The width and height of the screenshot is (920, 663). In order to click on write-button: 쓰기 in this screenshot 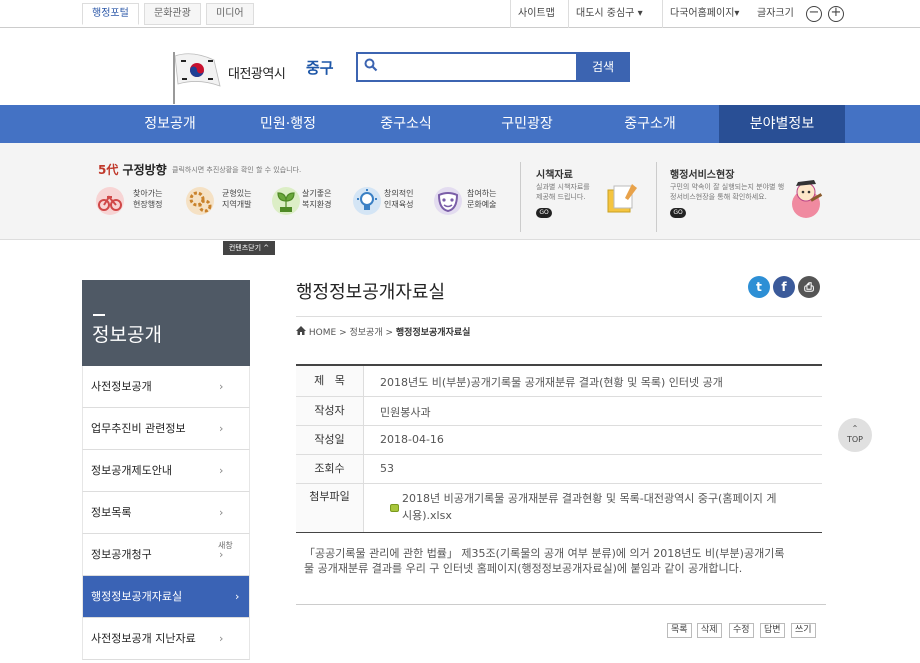, I will do `click(803, 630)`.